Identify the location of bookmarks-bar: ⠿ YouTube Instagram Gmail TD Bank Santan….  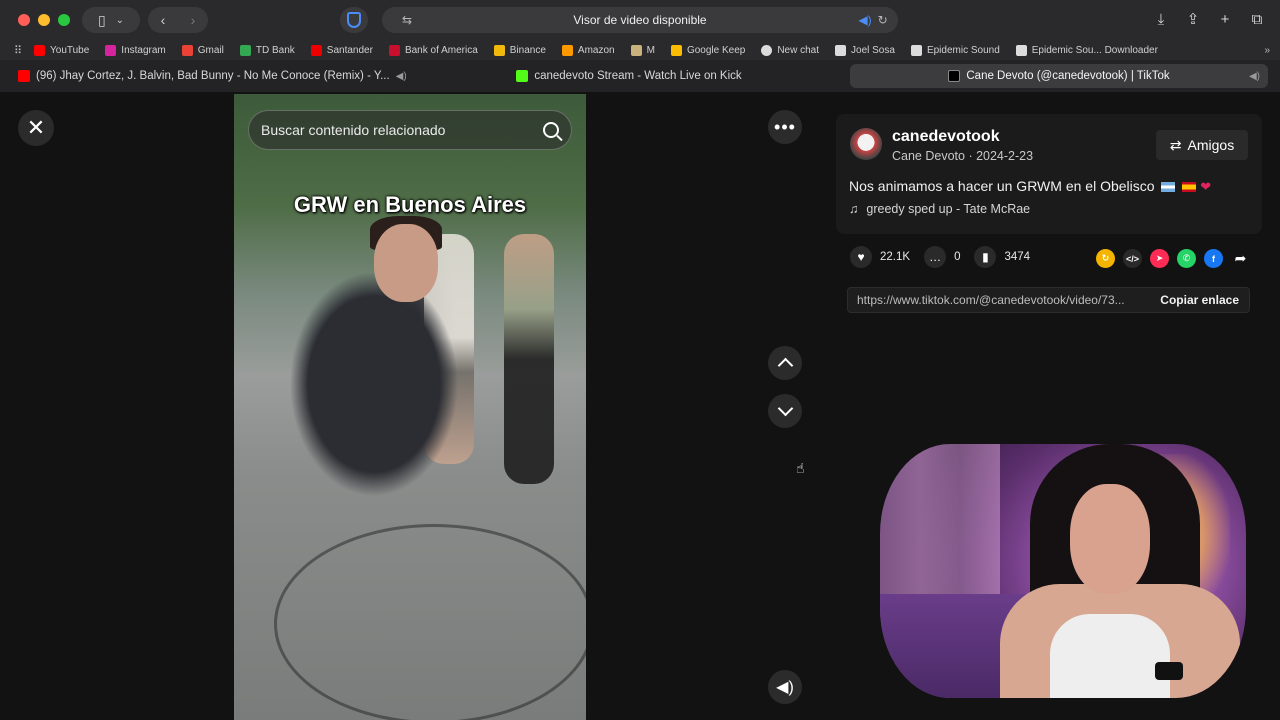
(640, 50).